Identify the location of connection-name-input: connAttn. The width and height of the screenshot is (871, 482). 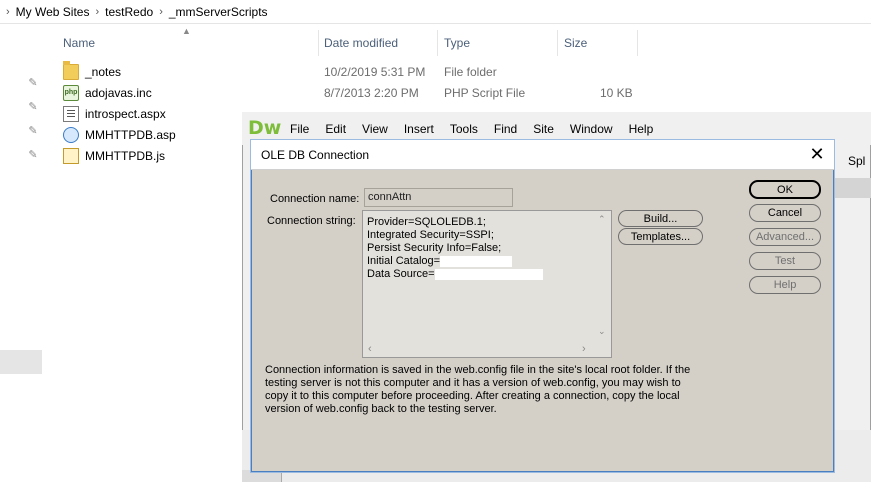
(438, 197).